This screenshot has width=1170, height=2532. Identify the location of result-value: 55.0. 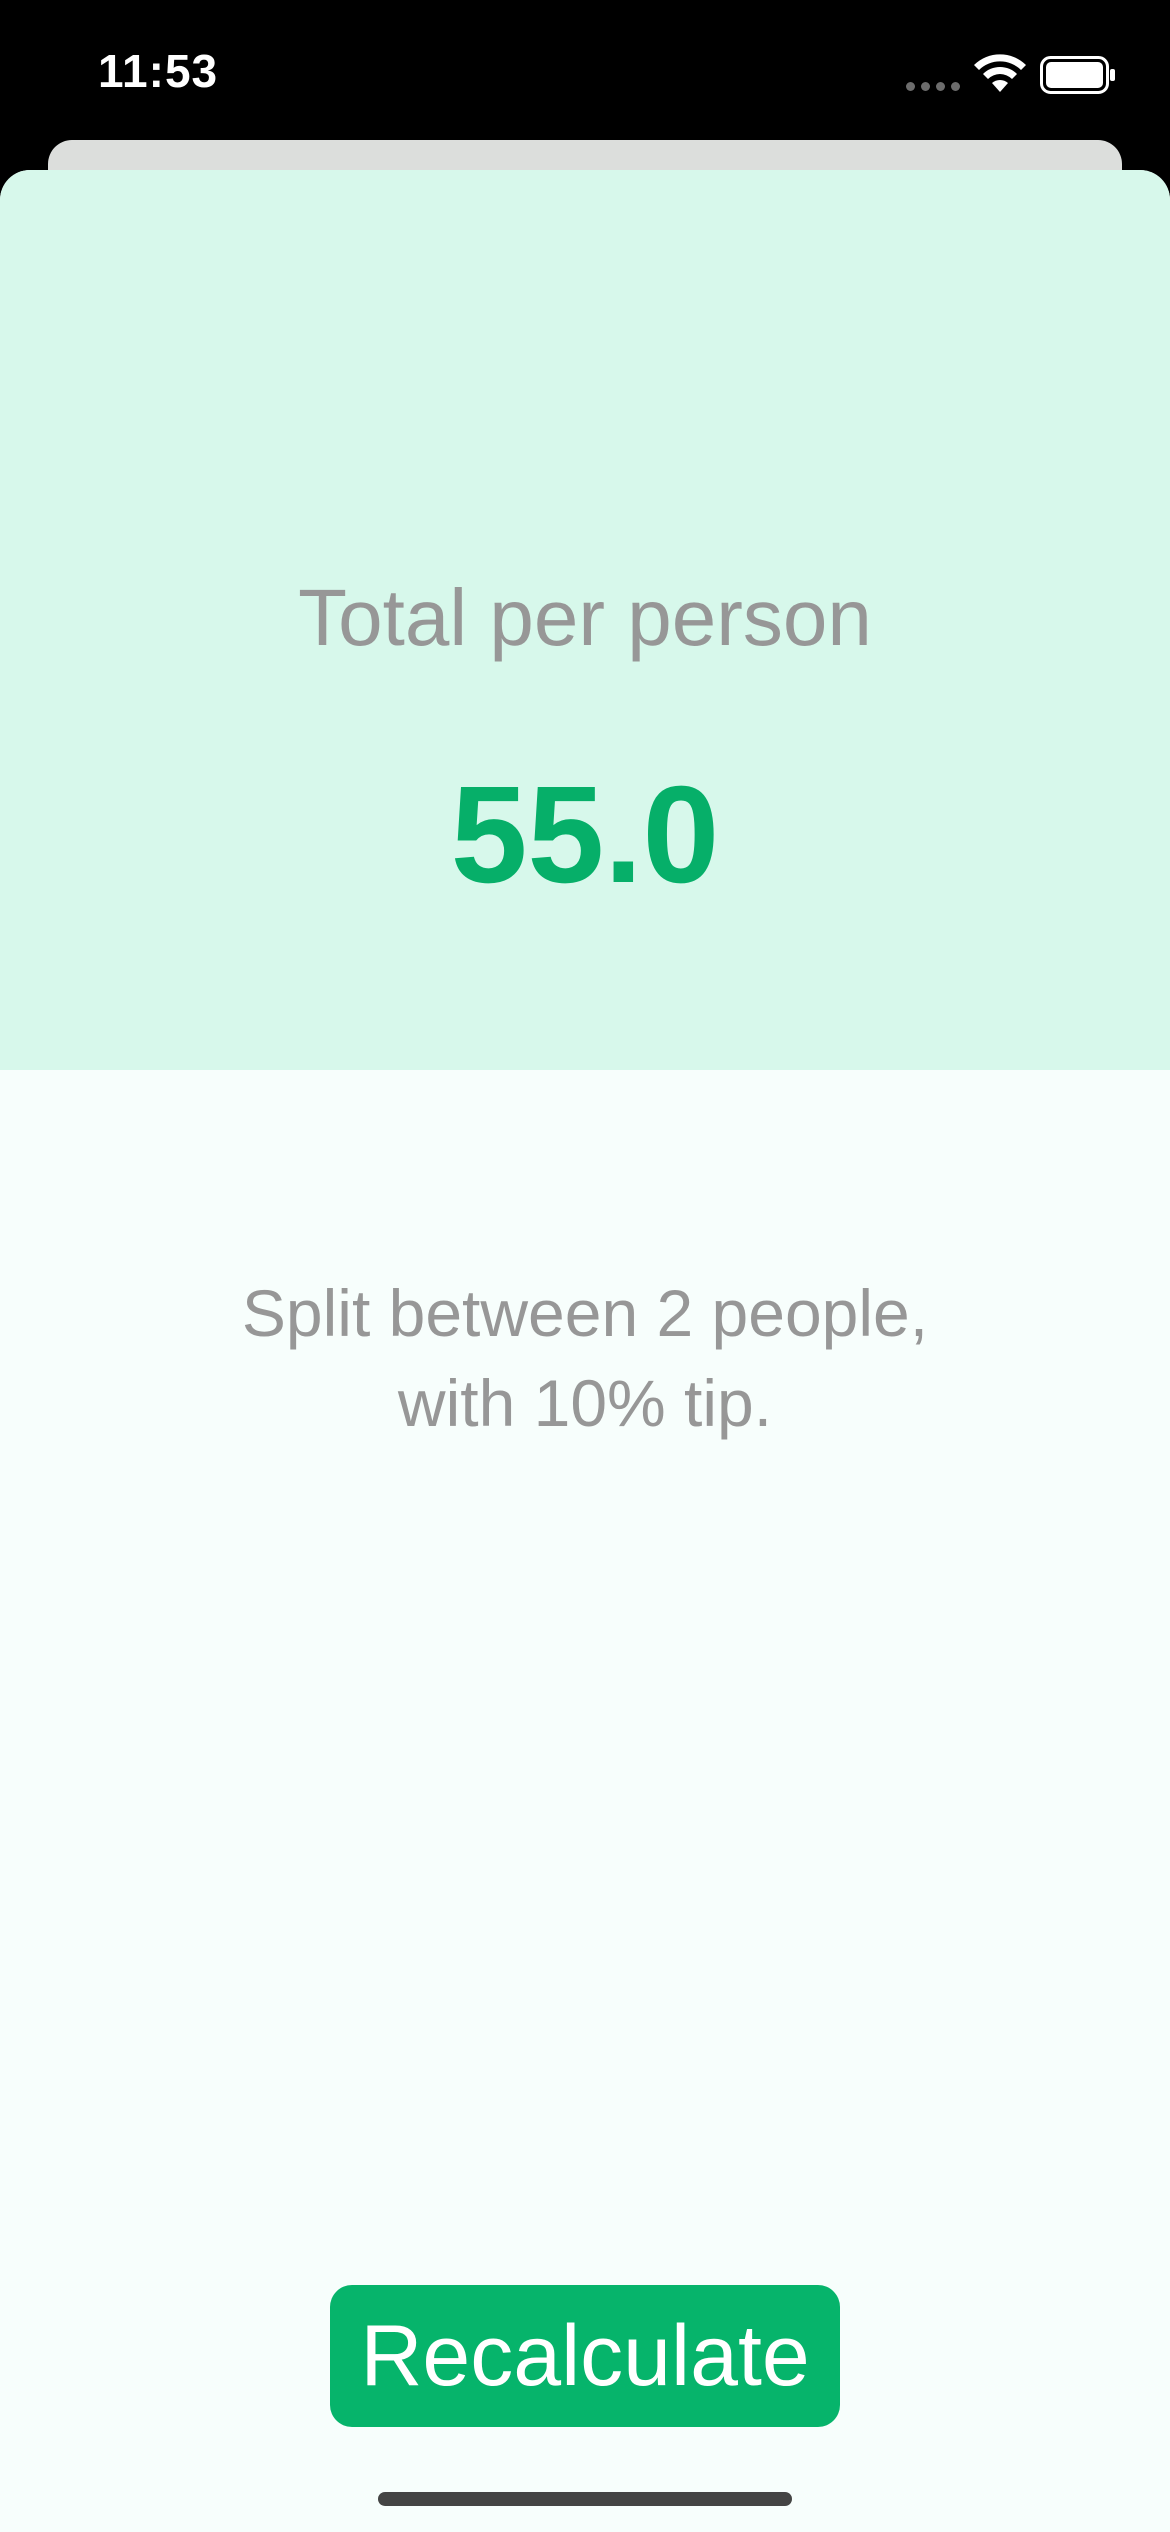
(585, 835).